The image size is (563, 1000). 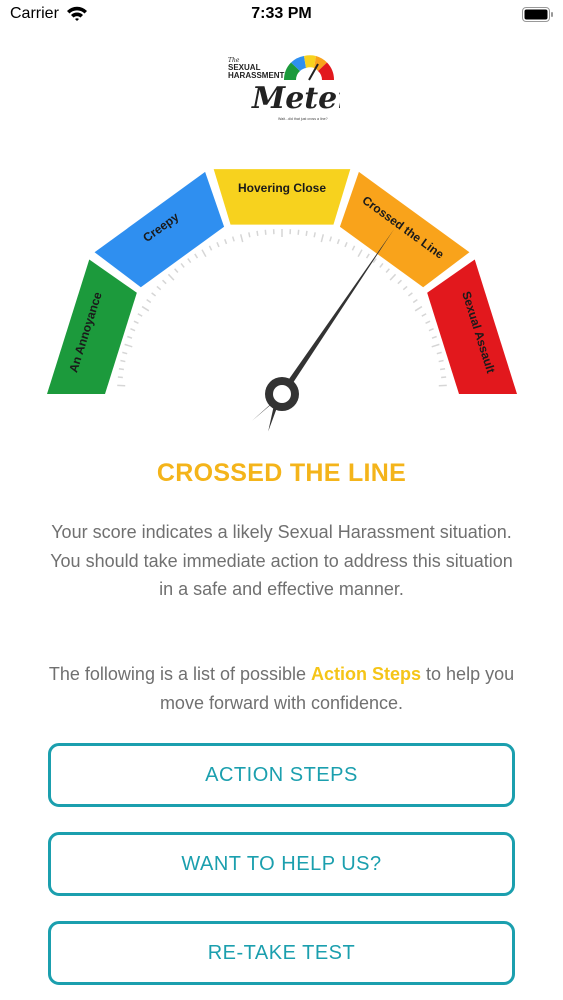 I want to click on help-us-button: WANT TO HELP US?, so click(x=281, y=864).